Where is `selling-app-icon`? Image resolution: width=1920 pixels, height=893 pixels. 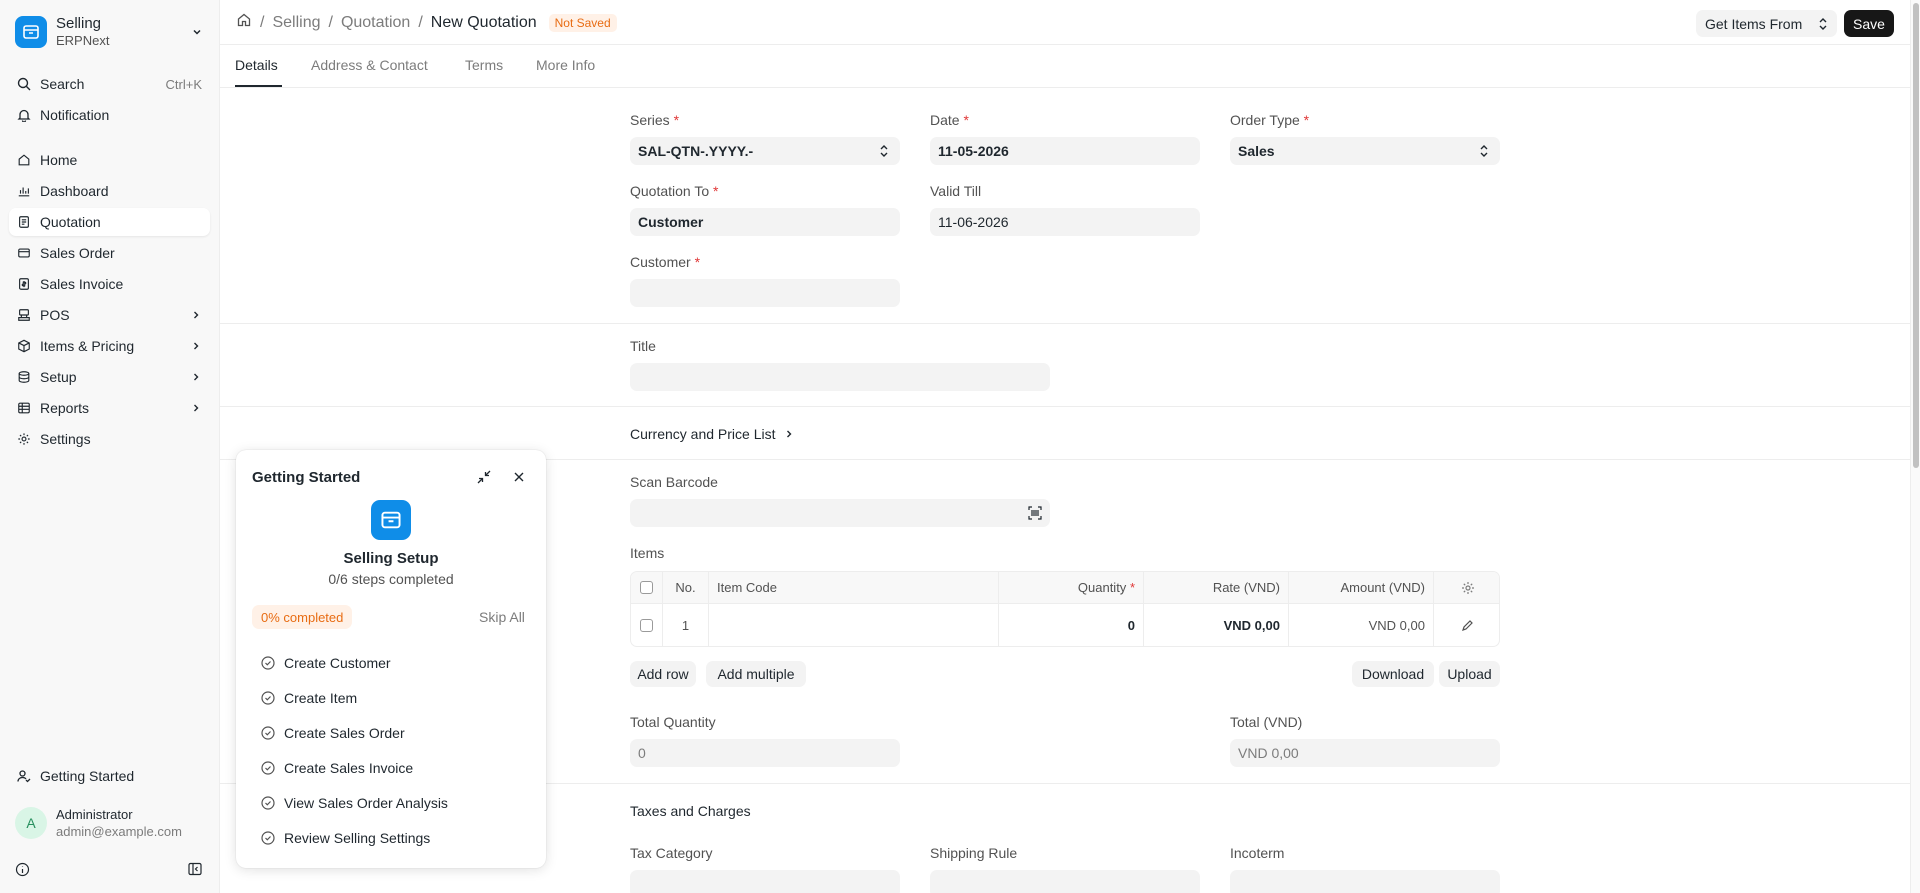
selling-app-icon is located at coordinates (391, 520).